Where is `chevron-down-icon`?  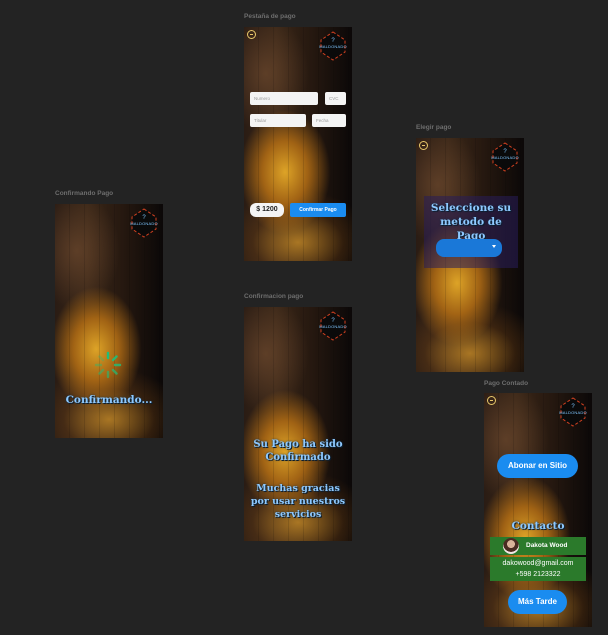 chevron-down-icon is located at coordinates (494, 246).